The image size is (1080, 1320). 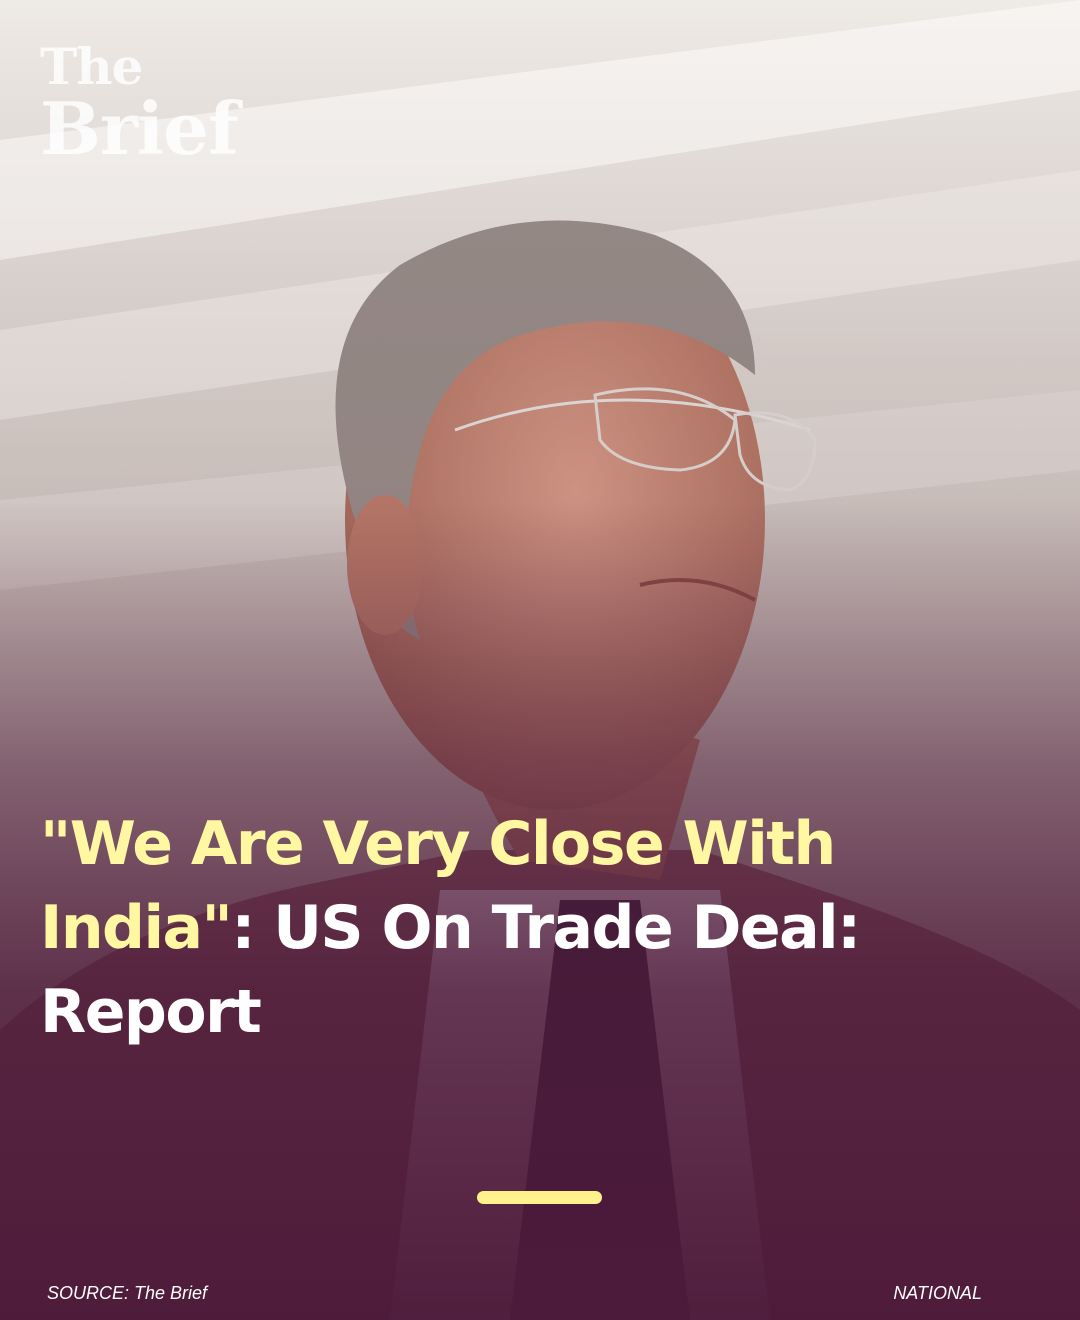 I want to click on brand-logo-line2: Brief, so click(x=139, y=128).